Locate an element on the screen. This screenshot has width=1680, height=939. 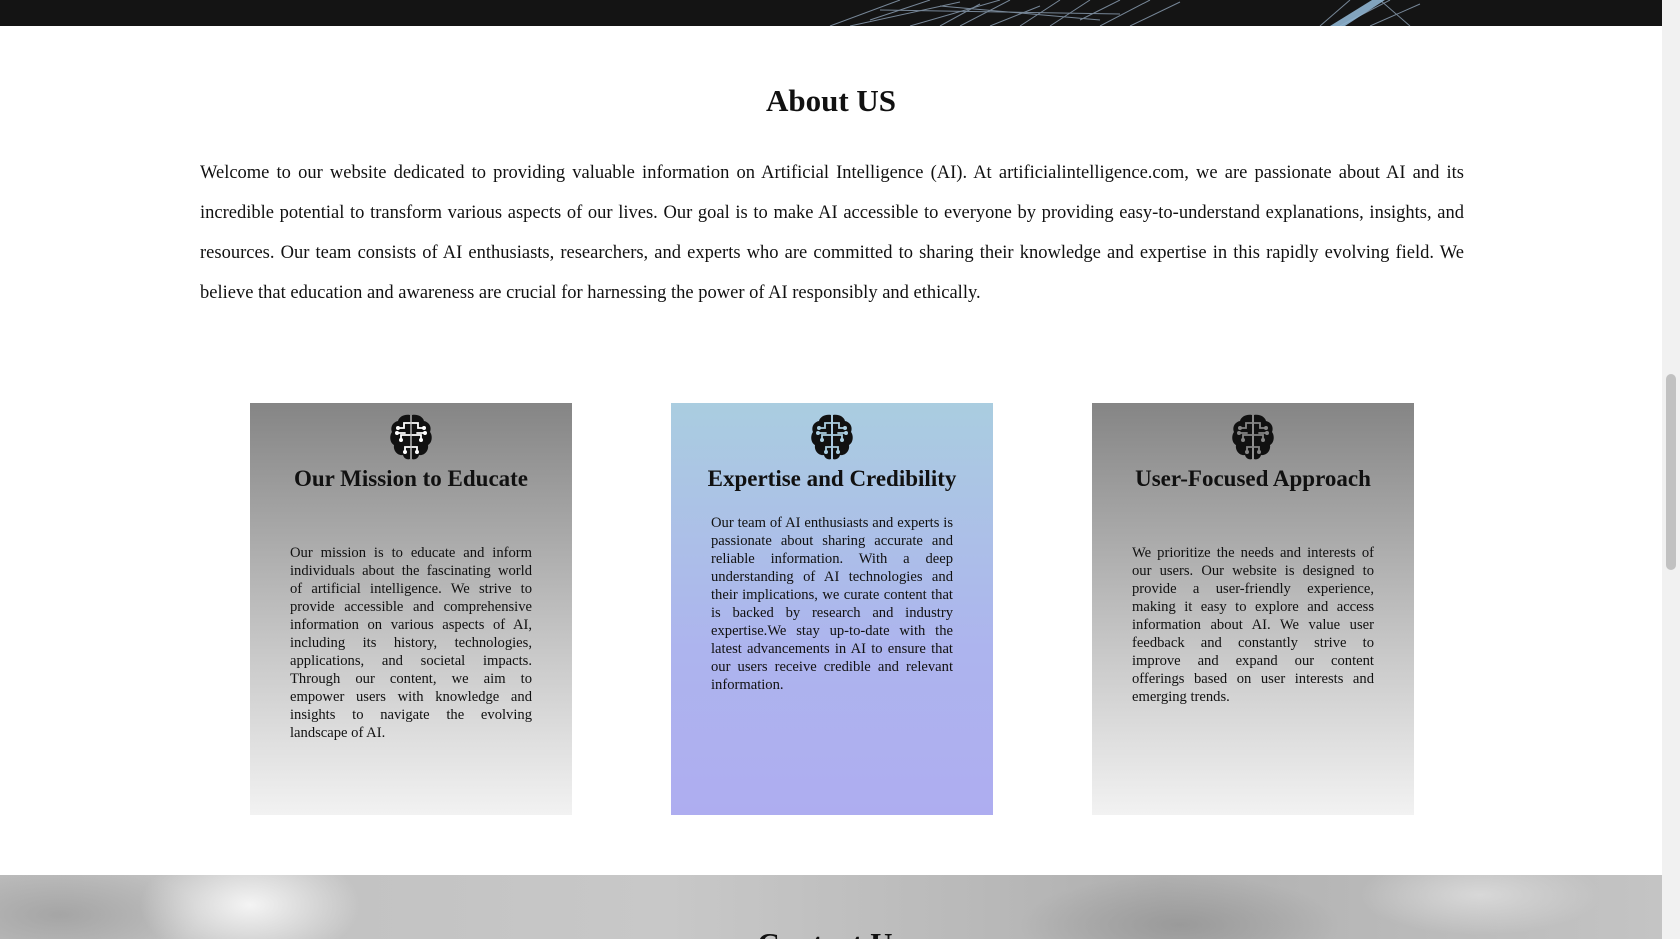
card-title: Expertise and Credibility is located at coordinates (832, 478).